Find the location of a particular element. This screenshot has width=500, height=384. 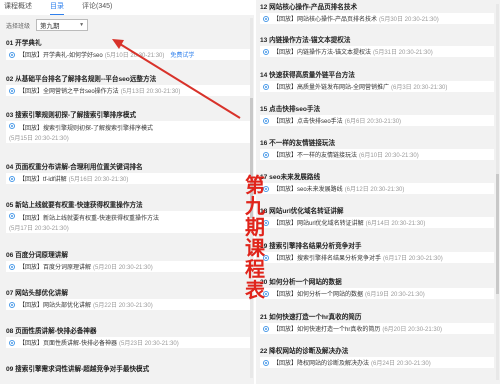

overlay-char: 表 is located at coordinates (255, 290).